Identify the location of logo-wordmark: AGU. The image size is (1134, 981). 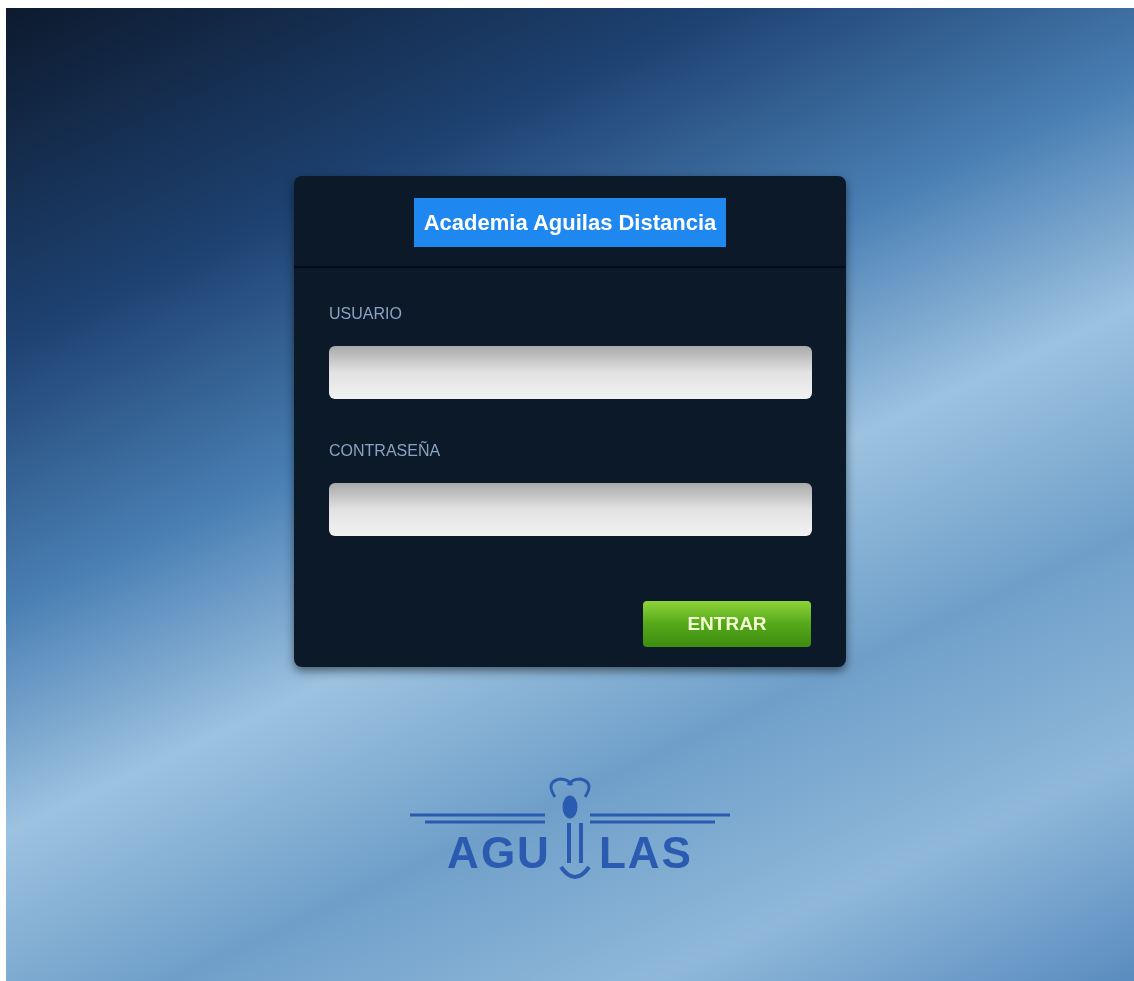
(499, 853).